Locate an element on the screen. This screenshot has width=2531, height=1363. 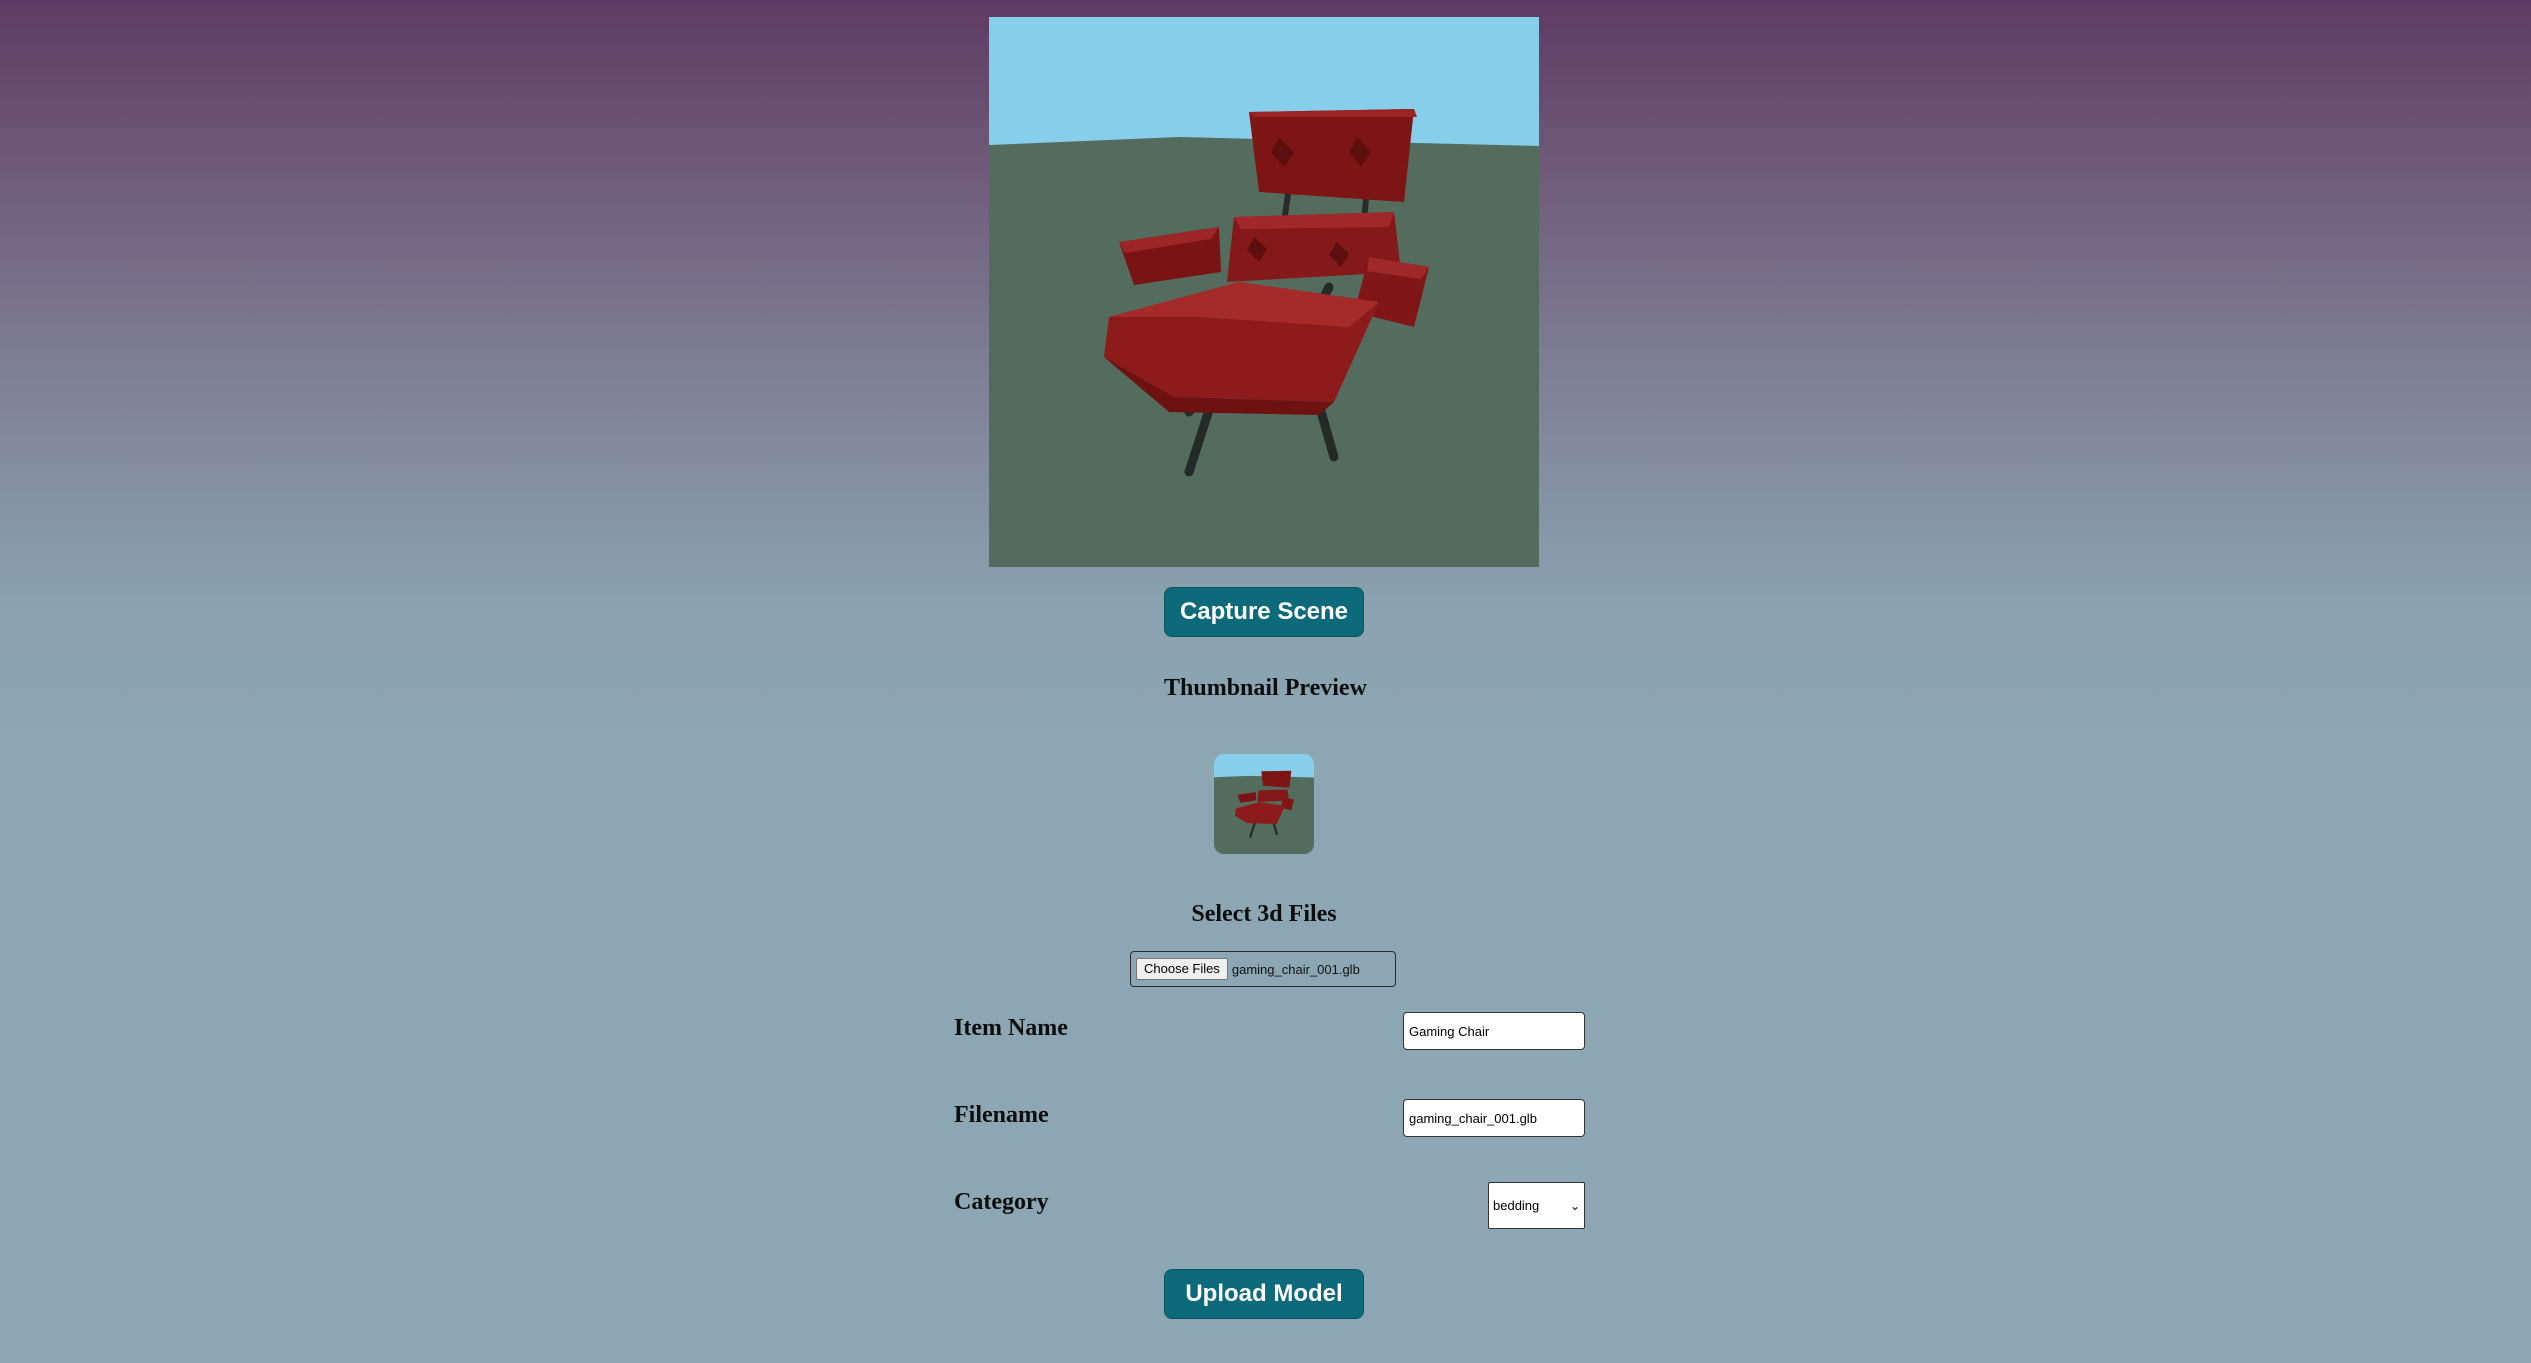
file-input: Choose Files gaming_chair_001.glb is located at coordinates (1263, 969).